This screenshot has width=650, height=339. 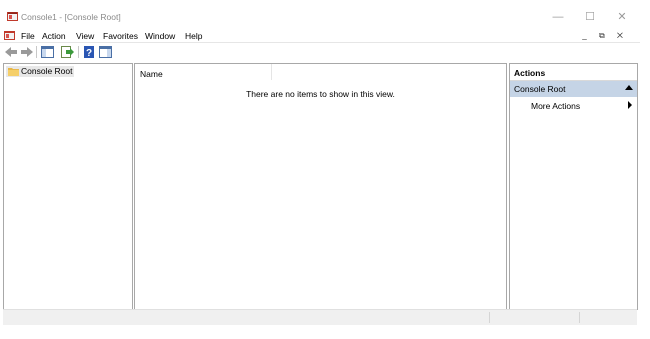 What do you see at coordinates (325, 15) in the screenshot?
I see `title-bar: Console1 - [Console Root] — ☐ ✕` at bounding box center [325, 15].